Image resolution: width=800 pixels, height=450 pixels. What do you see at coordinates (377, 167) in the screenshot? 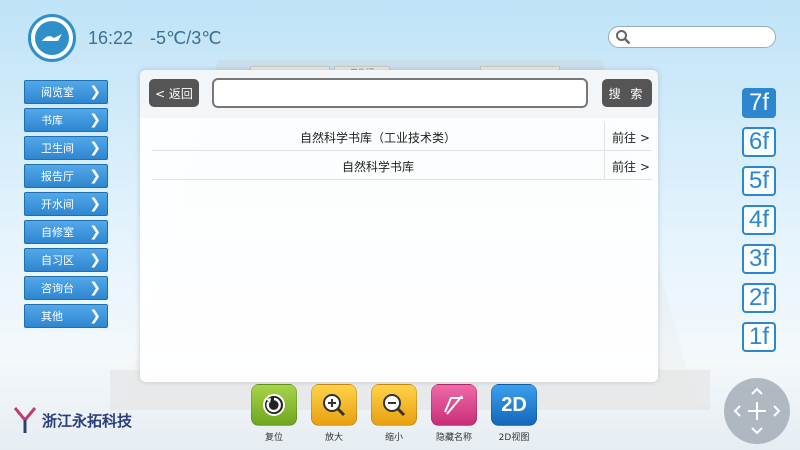
I see `result-name: 自然科学书库` at bounding box center [377, 167].